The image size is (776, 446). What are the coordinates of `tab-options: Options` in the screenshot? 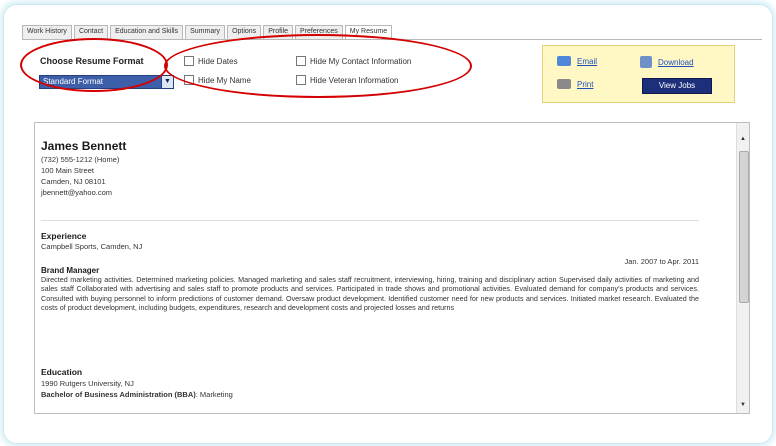 It's located at (244, 32).